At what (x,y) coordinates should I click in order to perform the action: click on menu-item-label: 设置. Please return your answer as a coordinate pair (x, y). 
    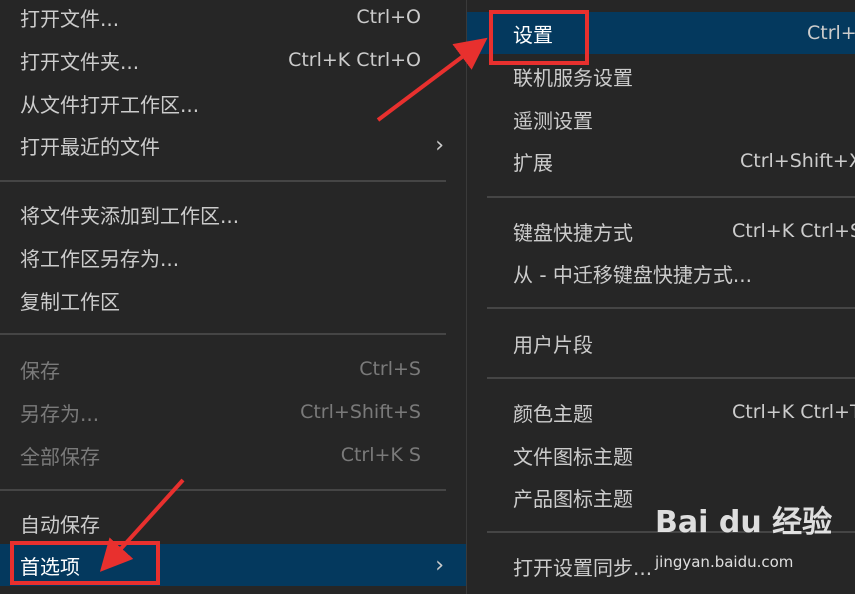
    Looking at the image, I should click on (533, 34).